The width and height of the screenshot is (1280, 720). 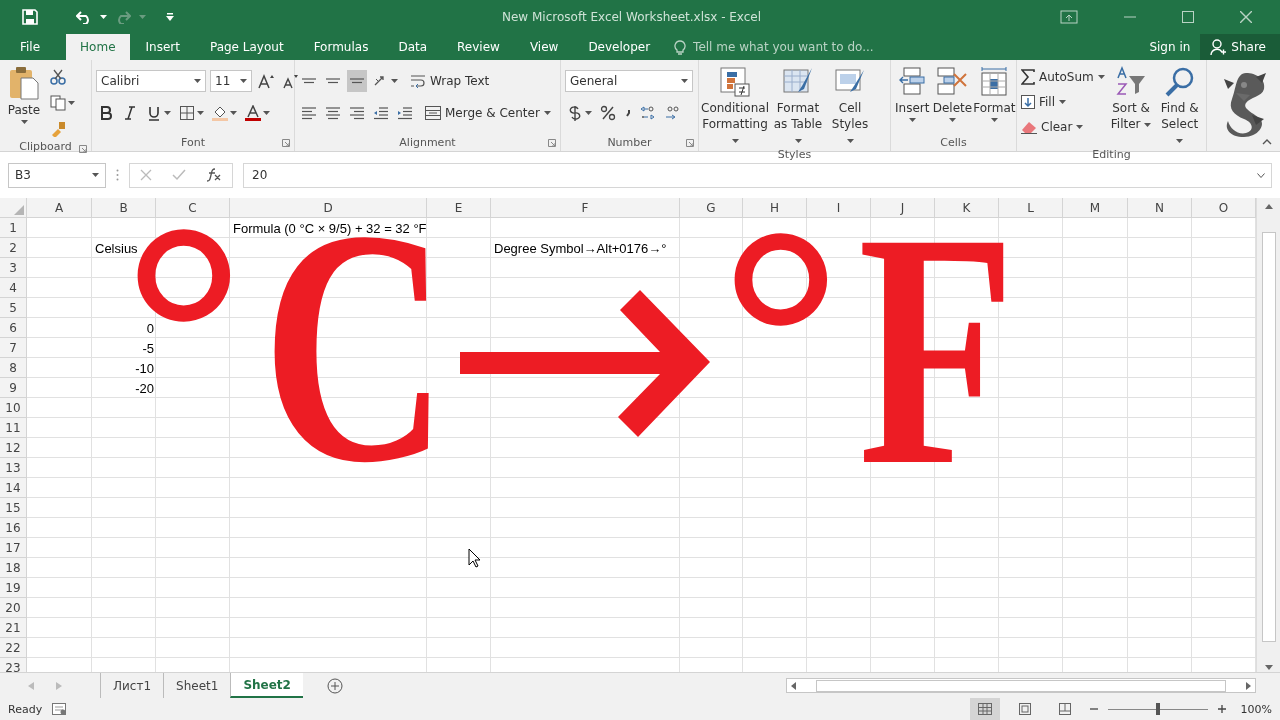 I want to click on formula-input: 20, so click(x=757, y=175).